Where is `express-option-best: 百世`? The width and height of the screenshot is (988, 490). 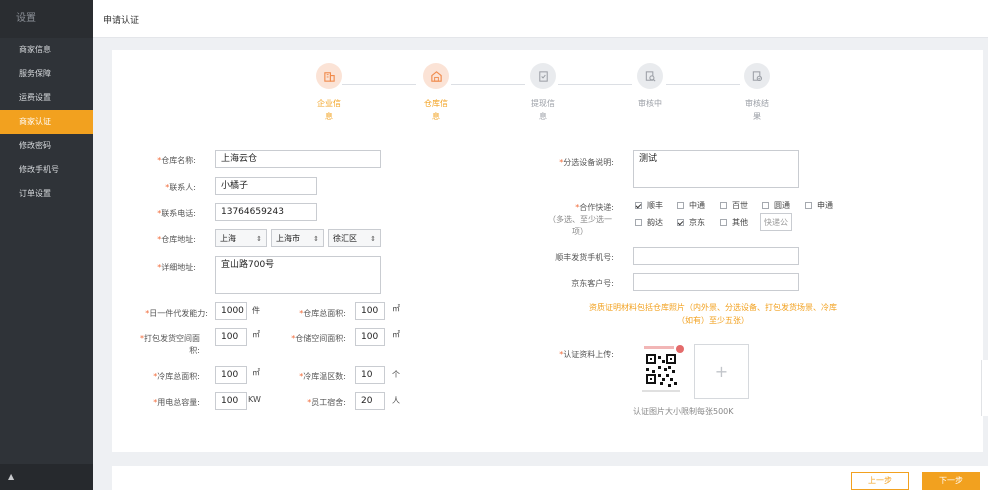 express-option-best: 百世 is located at coordinates (734, 205).